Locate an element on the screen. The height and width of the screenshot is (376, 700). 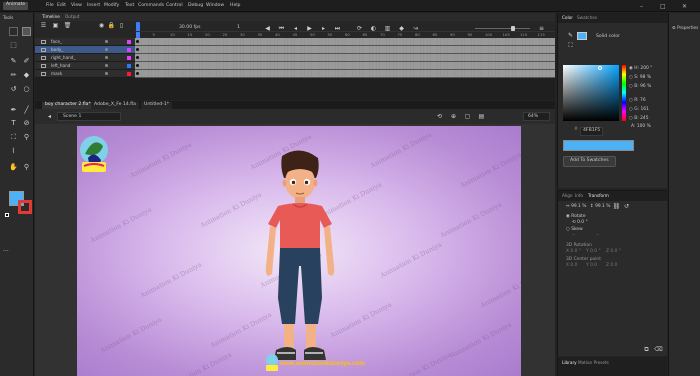
tab-swatches: Swatches is located at coordinates (587, 17).